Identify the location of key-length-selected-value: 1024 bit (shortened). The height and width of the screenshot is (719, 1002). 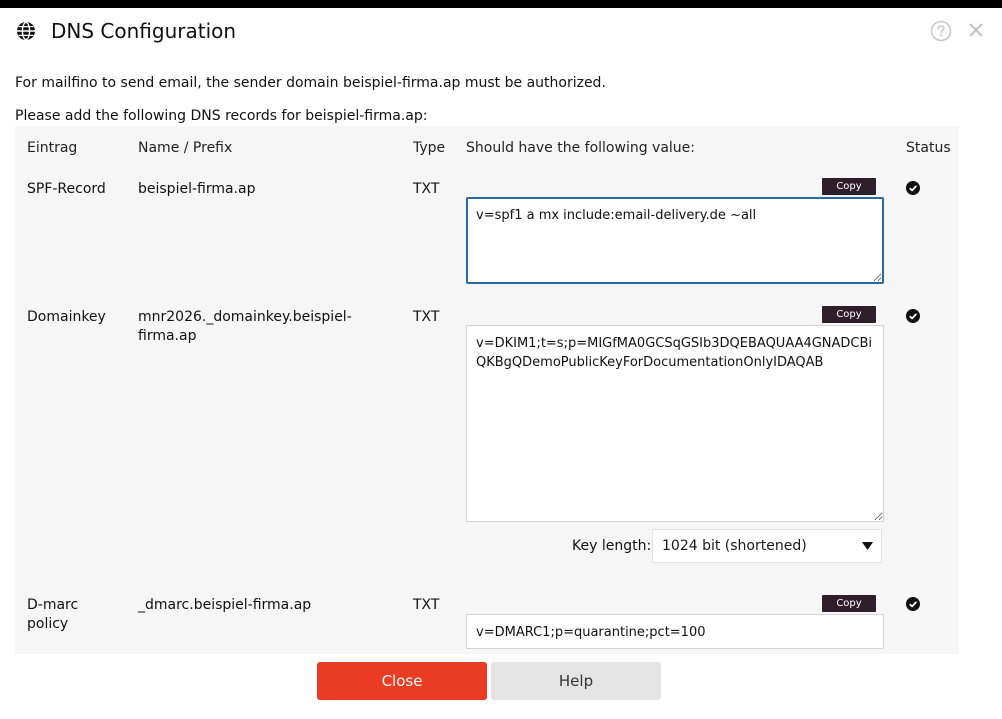
(734, 546).